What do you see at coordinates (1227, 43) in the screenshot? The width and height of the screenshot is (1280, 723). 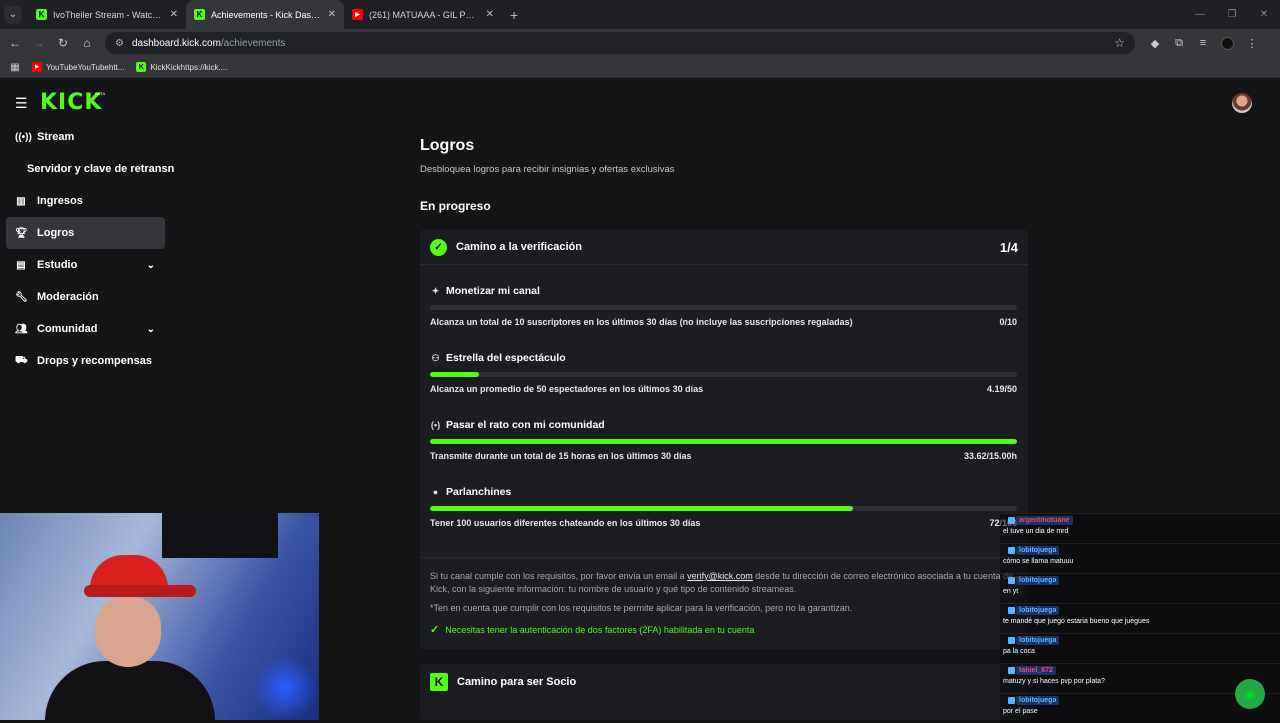 I see `profile-icon` at bounding box center [1227, 43].